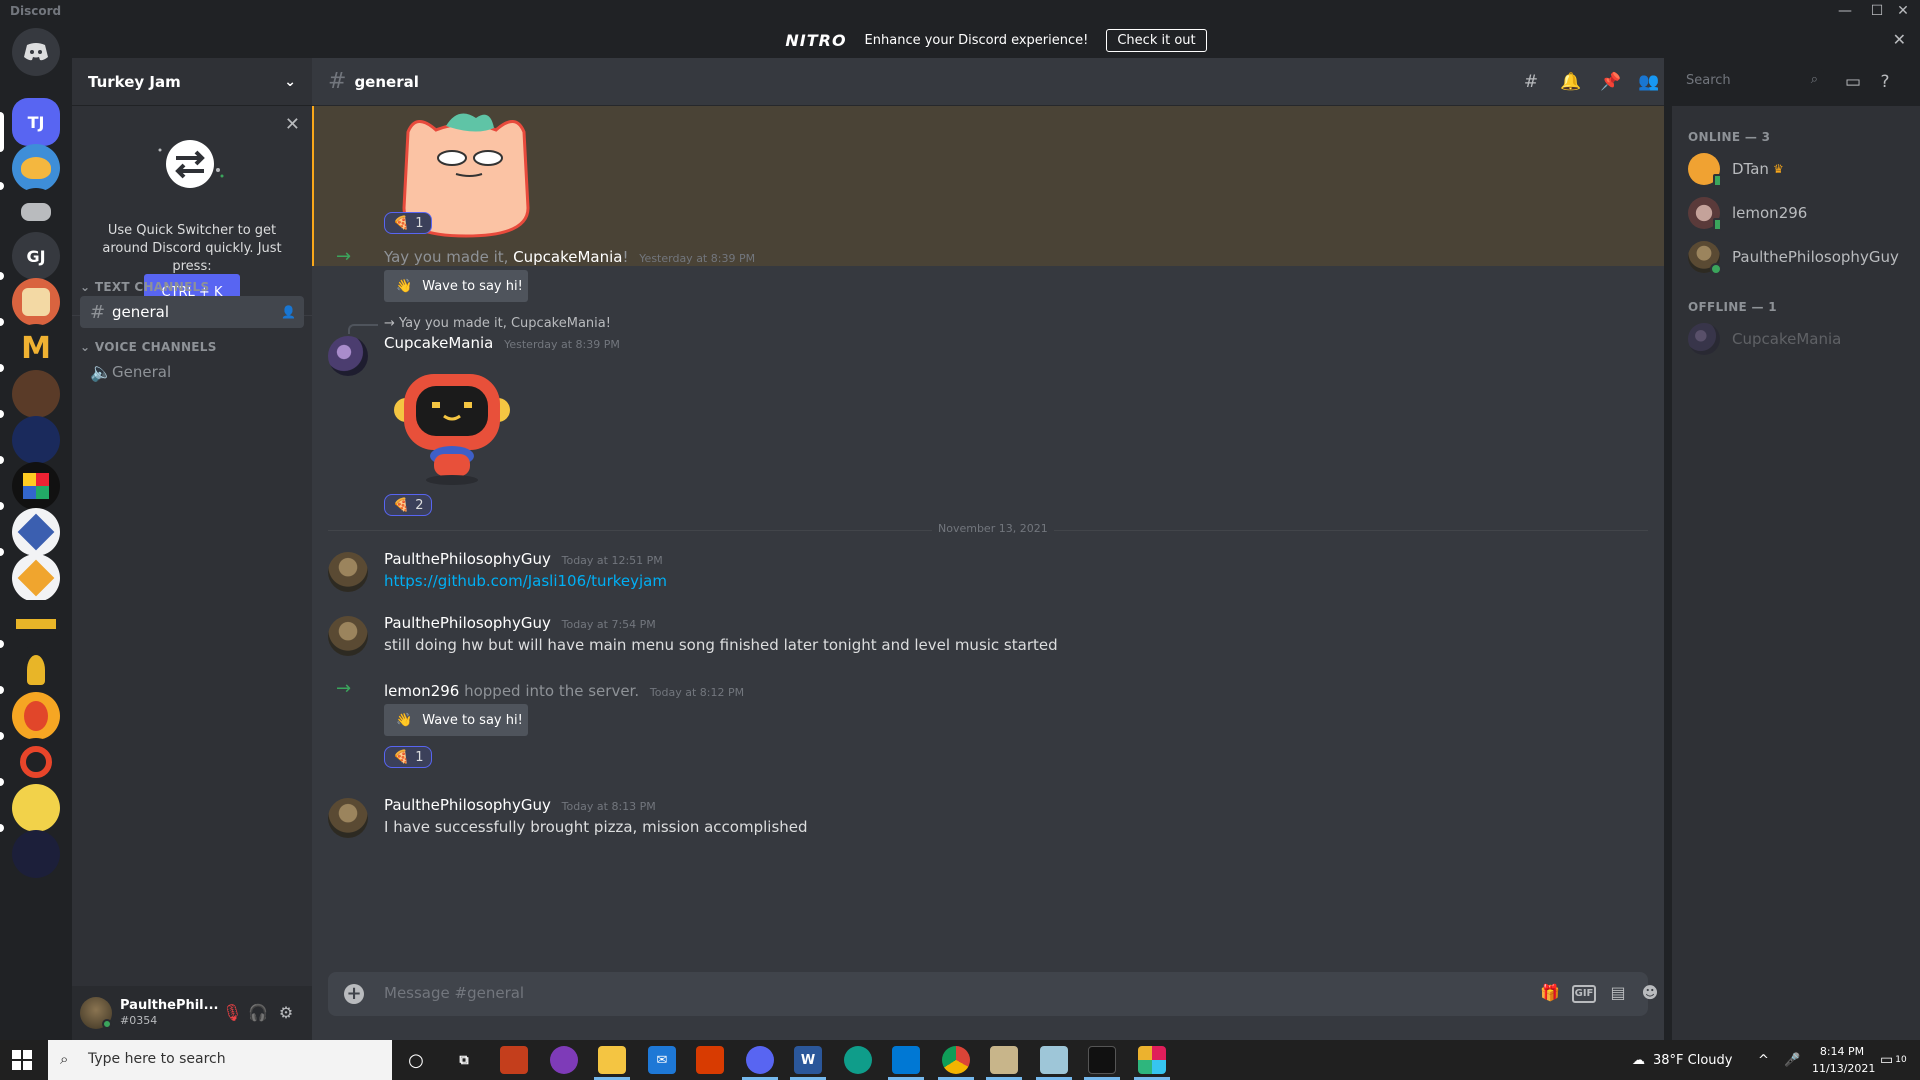 This screenshot has width=1920, height=1080. What do you see at coordinates (1893, 1060) in the screenshot?
I see `notifications-icon: ▭ 10` at bounding box center [1893, 1060].